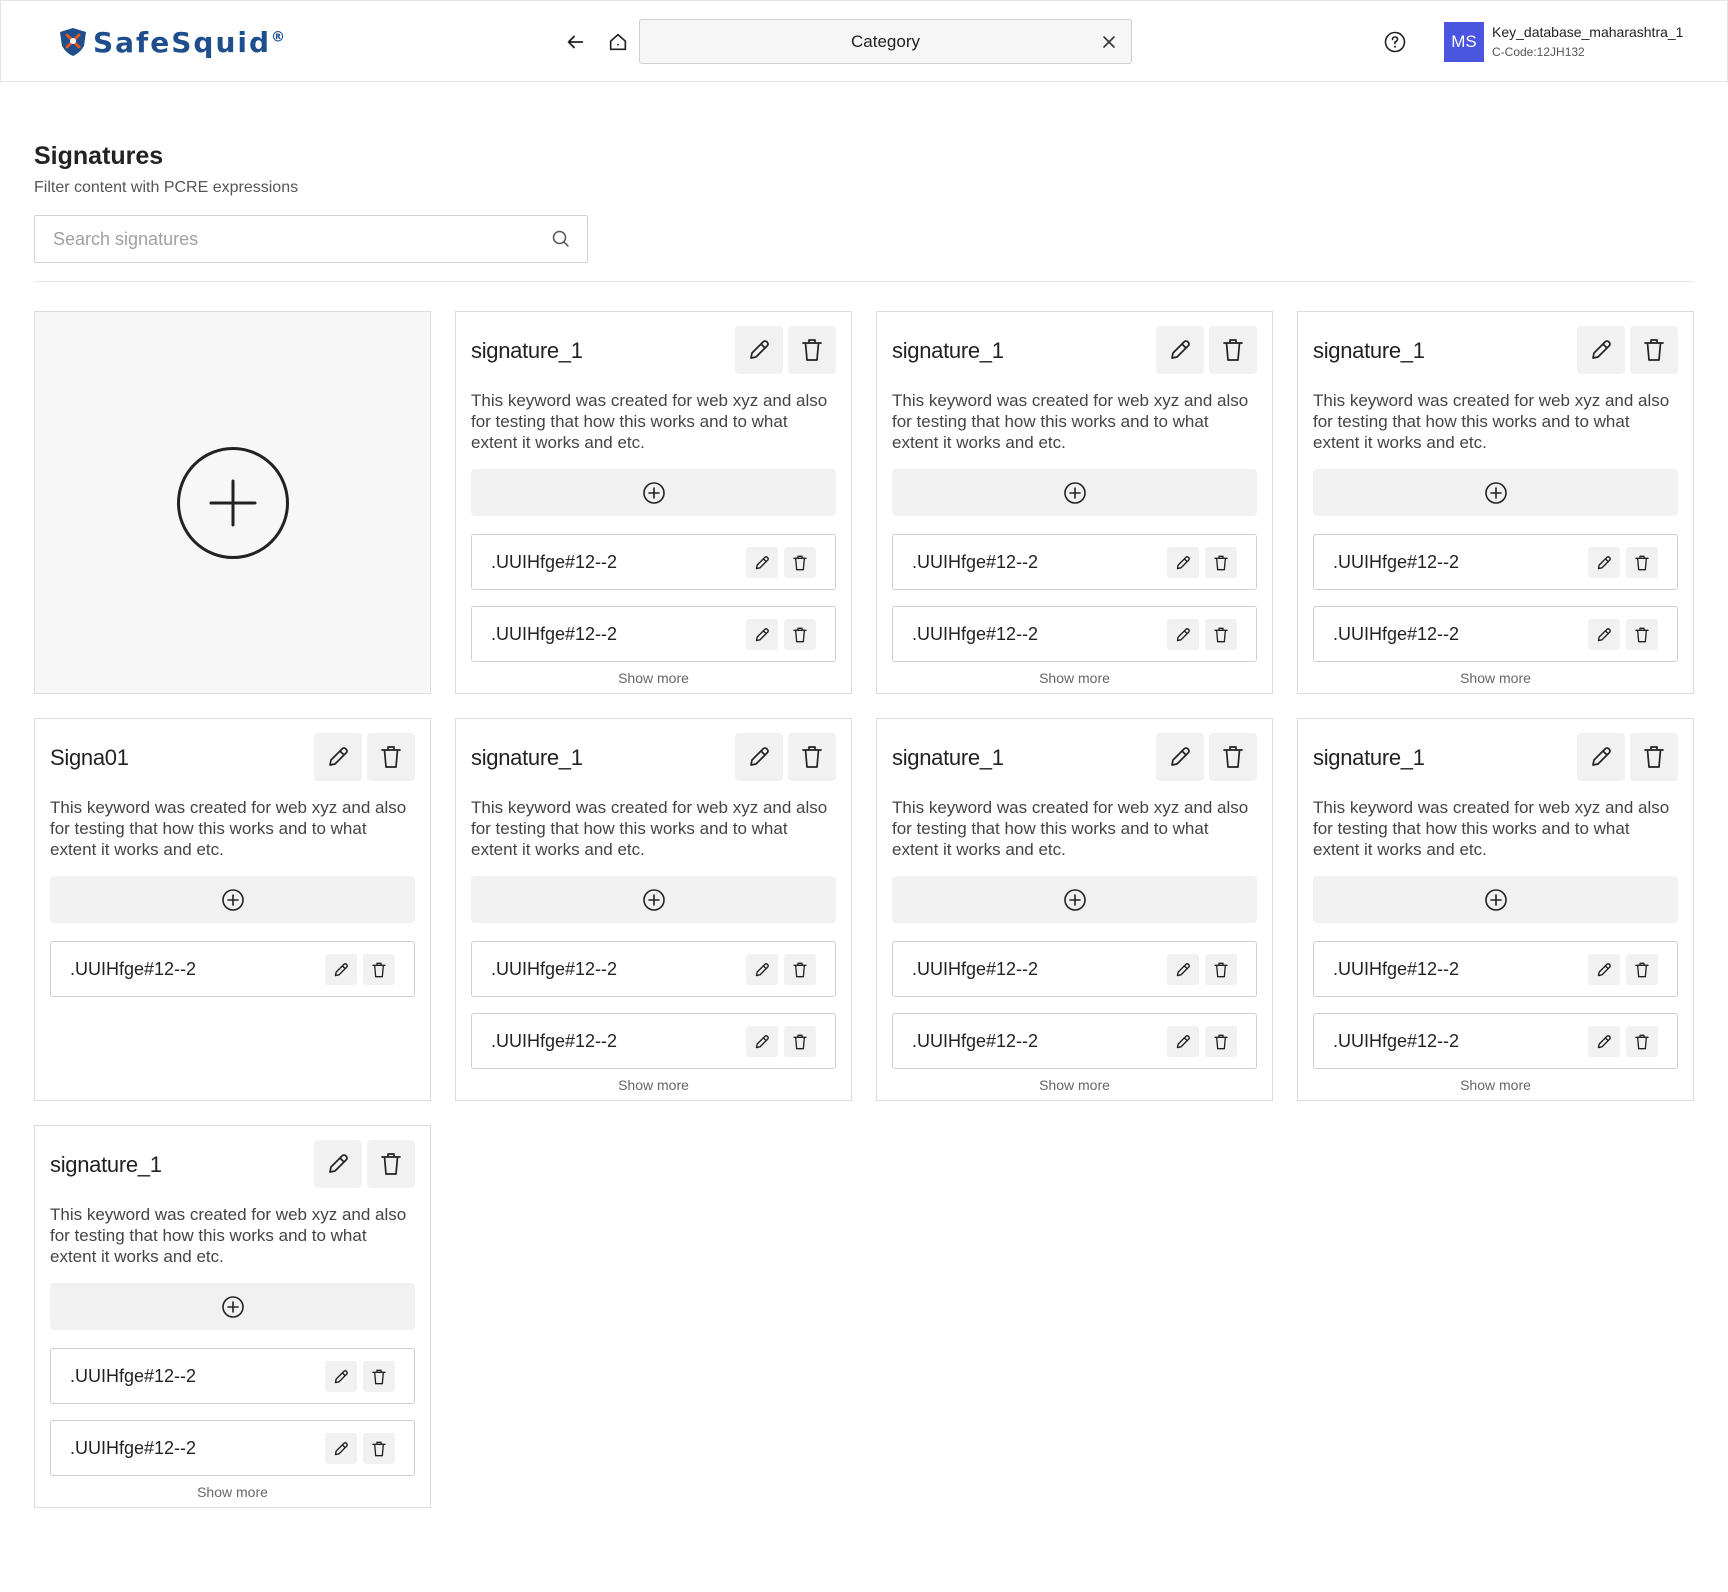 Image resolution: width=1728 pixels, height=1592 pixels. I want to click on tab-close-button, so click(1109, 42).